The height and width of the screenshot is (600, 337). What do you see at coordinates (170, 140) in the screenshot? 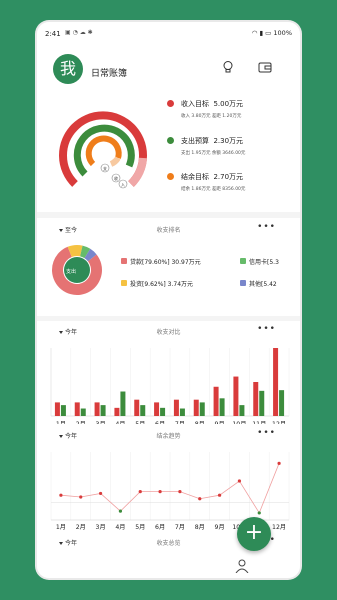
I see `budget-dot` at bounding box center [170, 140].